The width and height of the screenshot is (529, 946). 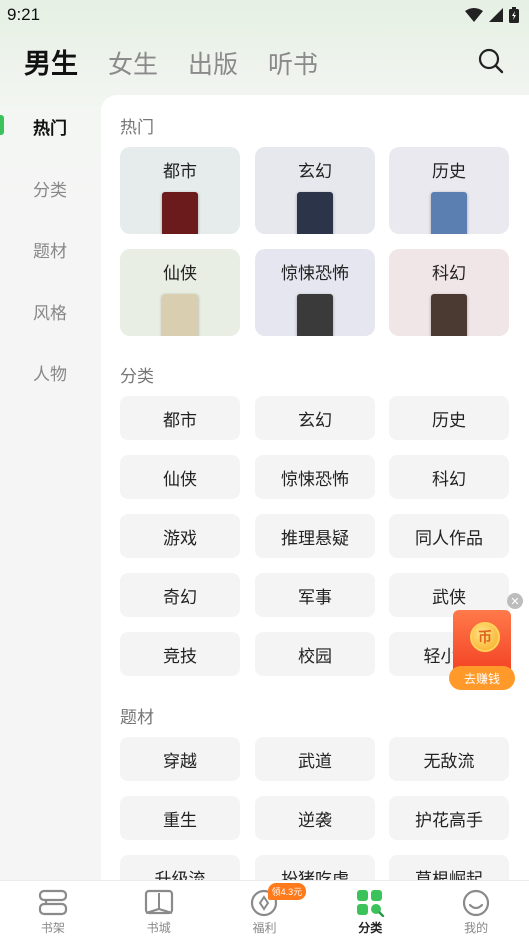 I want to click on nav-label: 书城, so click(x=158, y=928).